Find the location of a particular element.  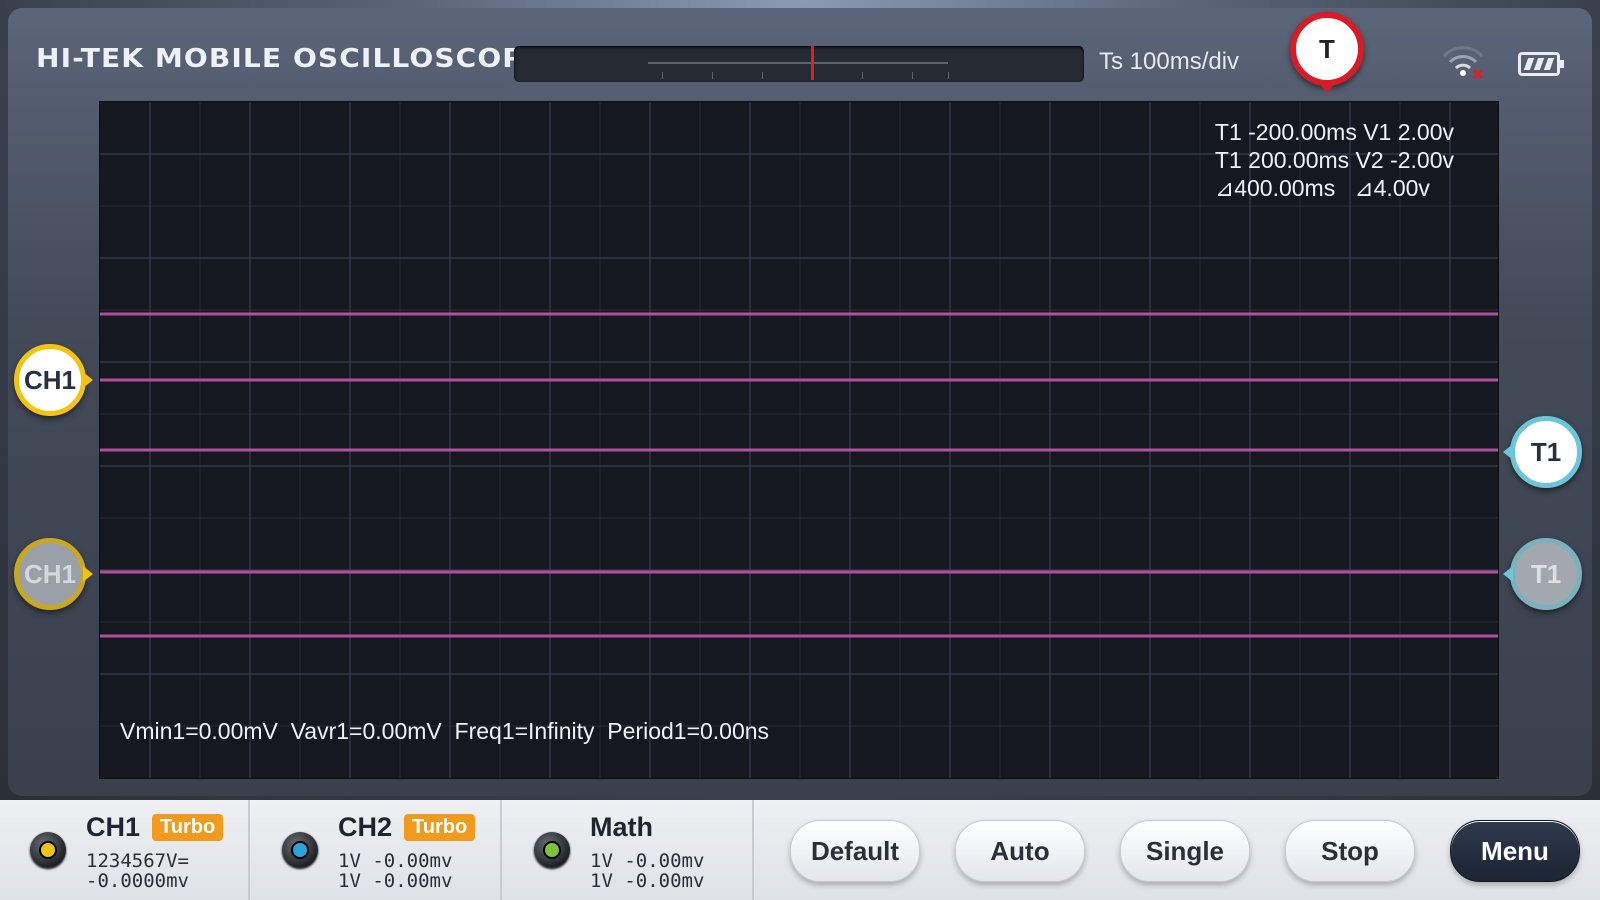

channel-value-1: 1234567V= is located at coordinates (137, 861).